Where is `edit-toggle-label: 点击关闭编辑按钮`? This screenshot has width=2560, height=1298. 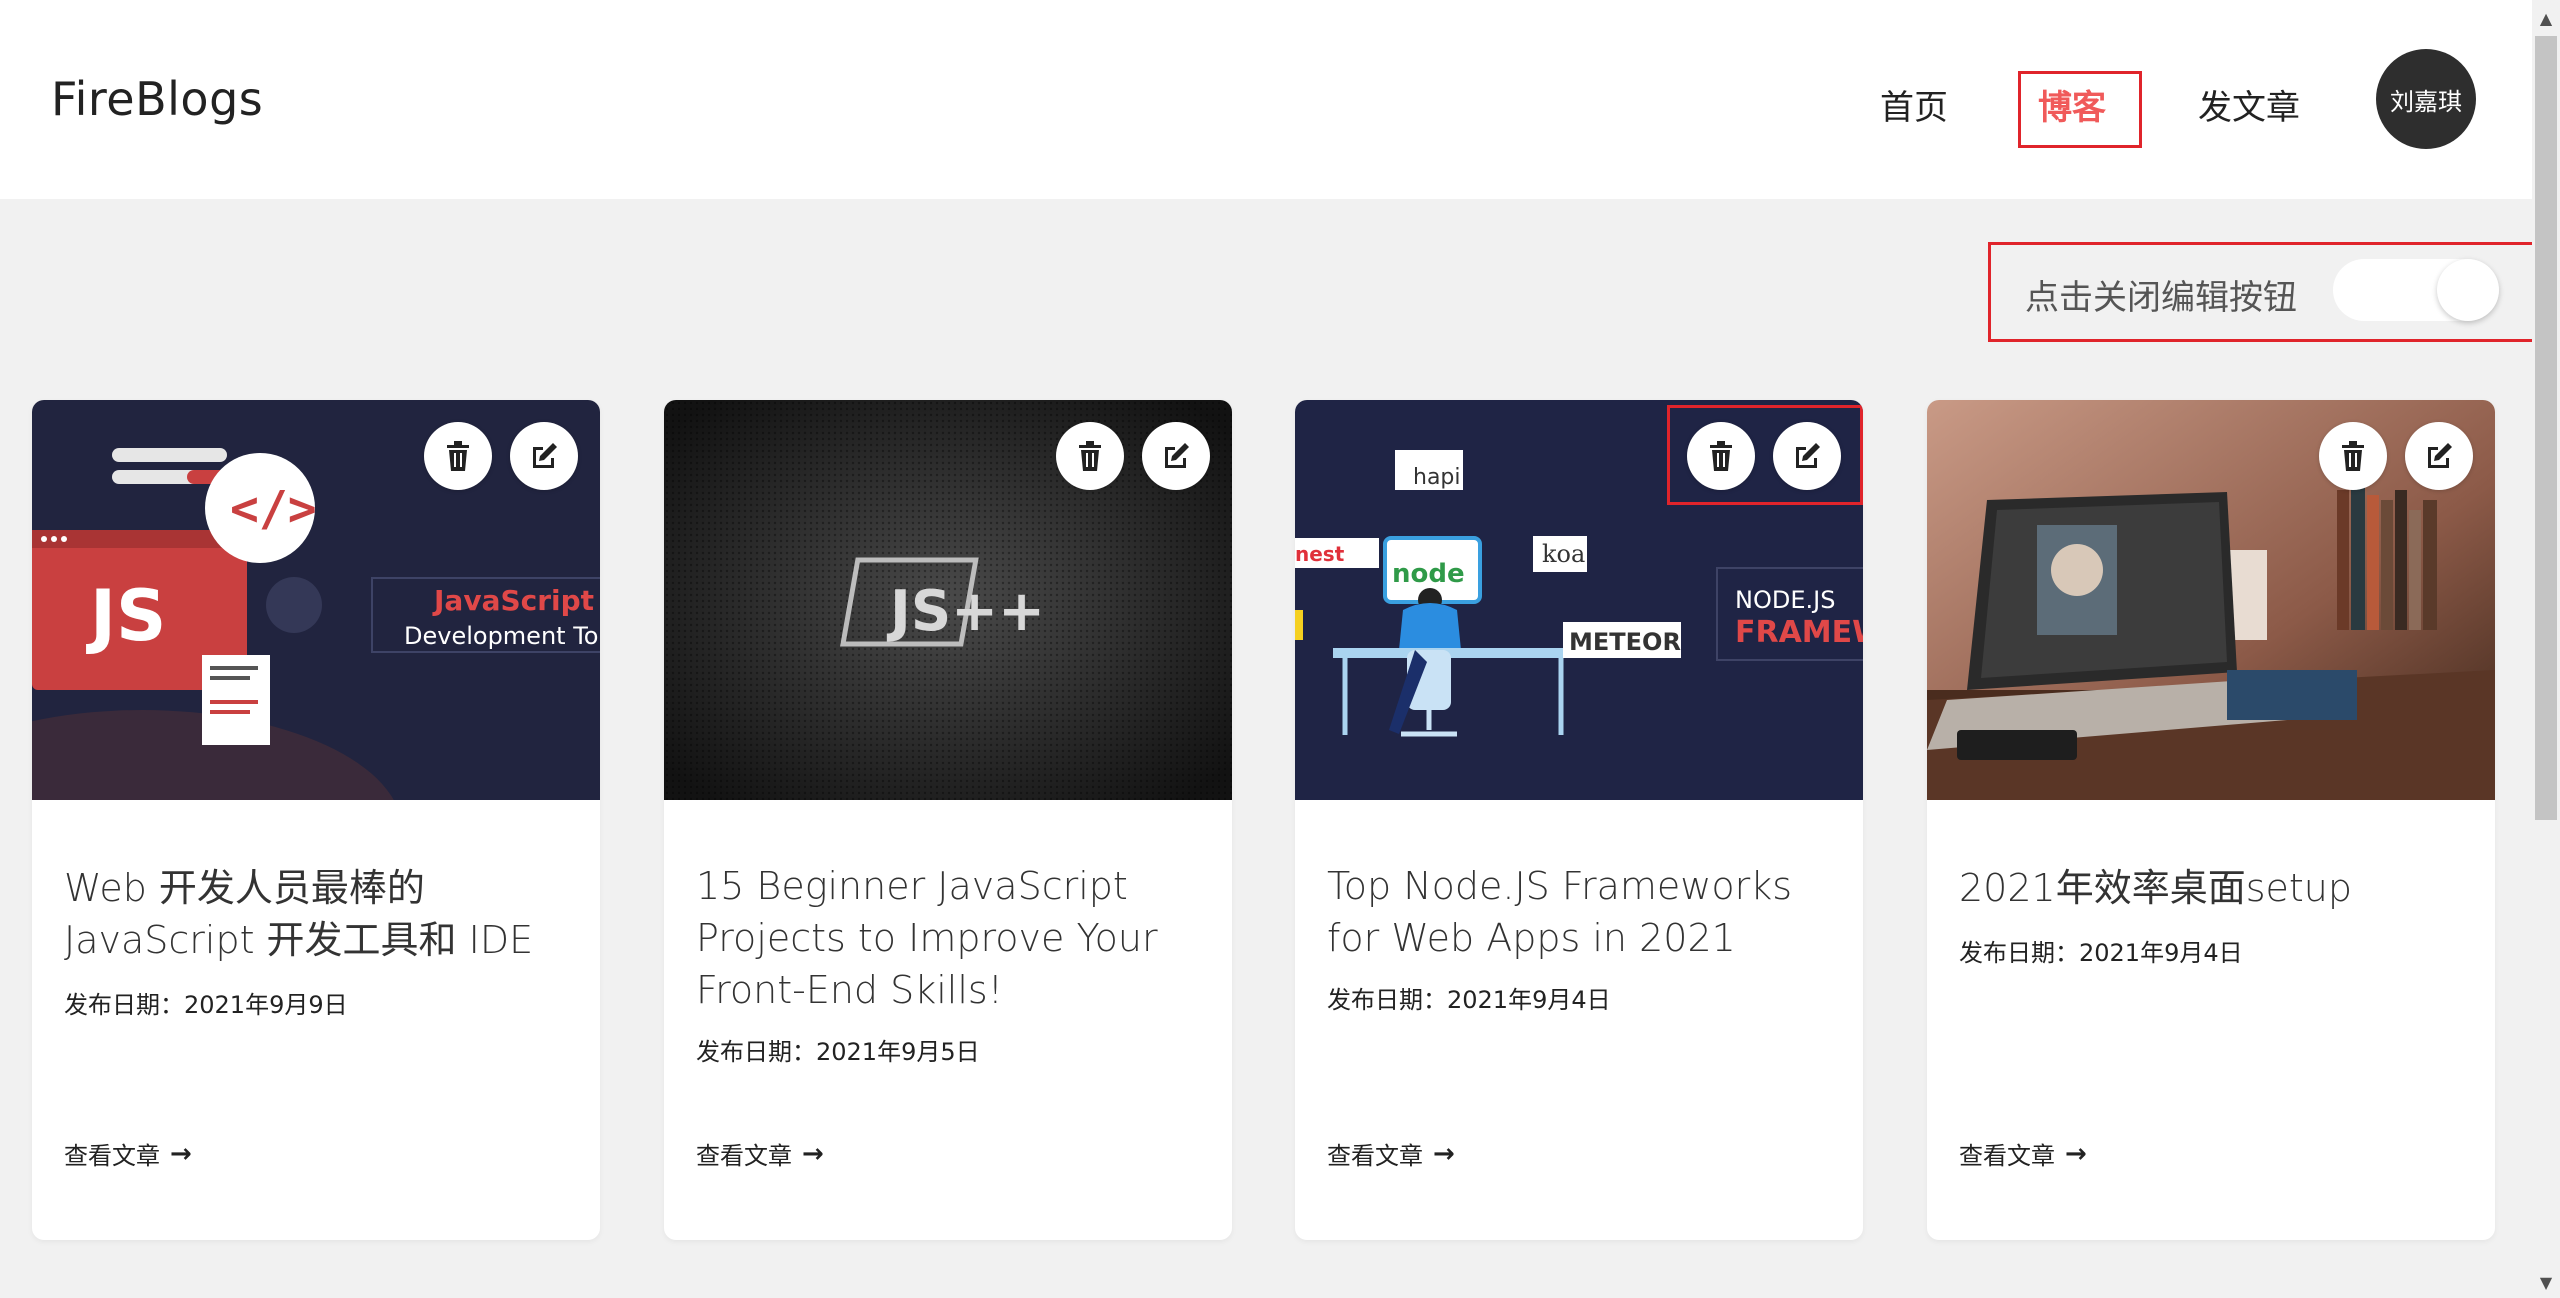
edit-toggle-label: 点击关闭编辑按钮 is located at coordinates (2161, 298).